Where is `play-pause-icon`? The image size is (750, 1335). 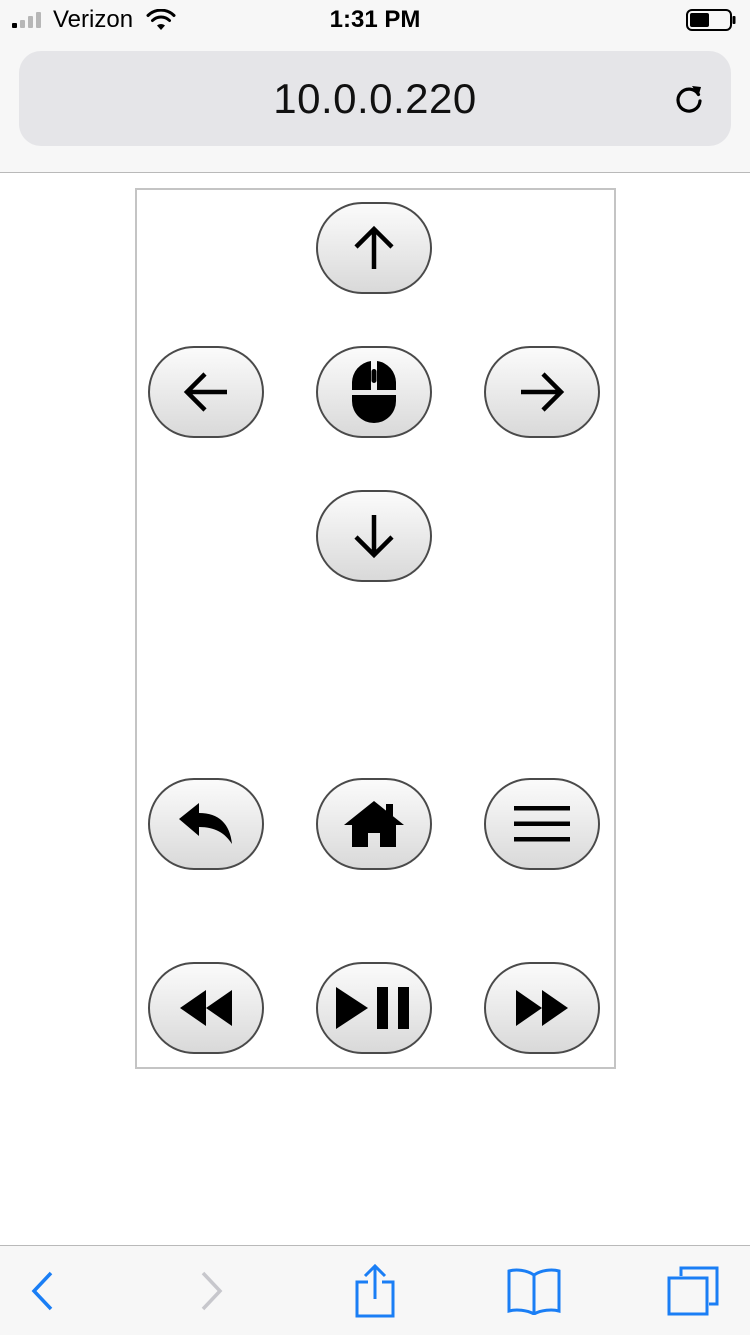
play-pause-icon is located at coordinates (372, 1008).